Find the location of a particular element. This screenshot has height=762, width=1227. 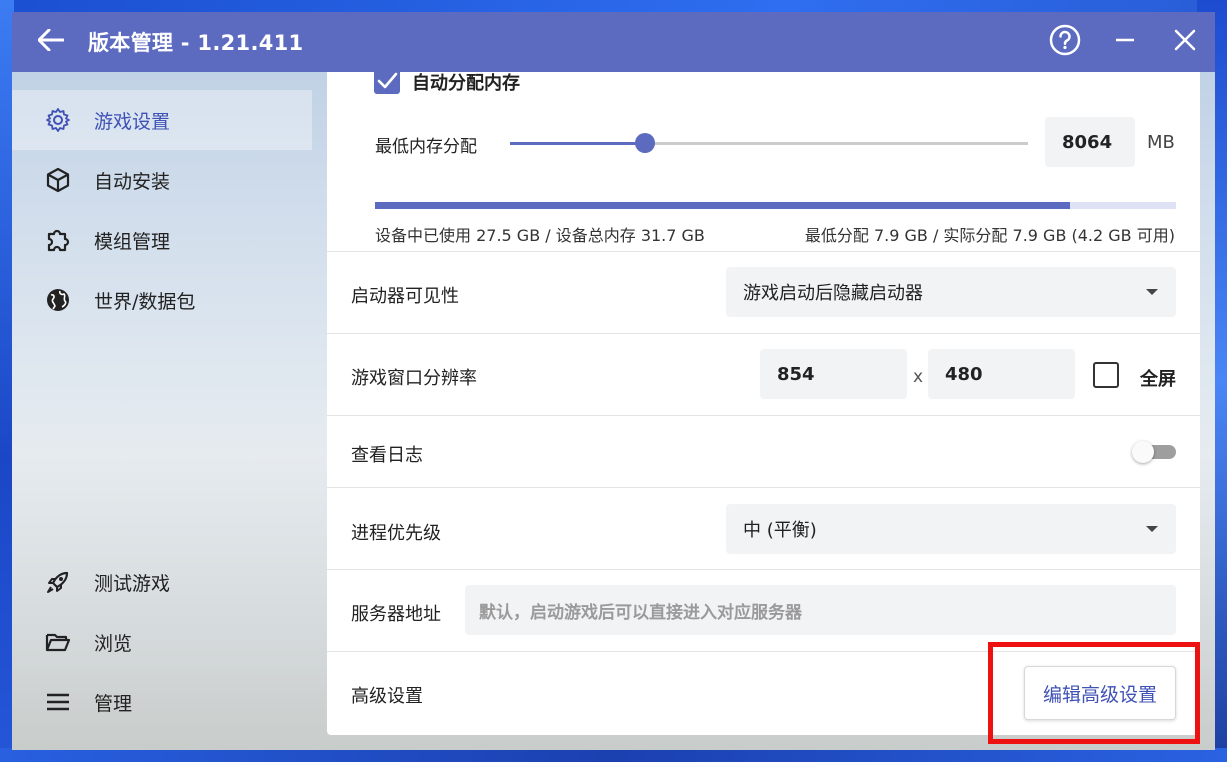

process-priority-label: 进程优先级 is located at coordinates (396, 533).